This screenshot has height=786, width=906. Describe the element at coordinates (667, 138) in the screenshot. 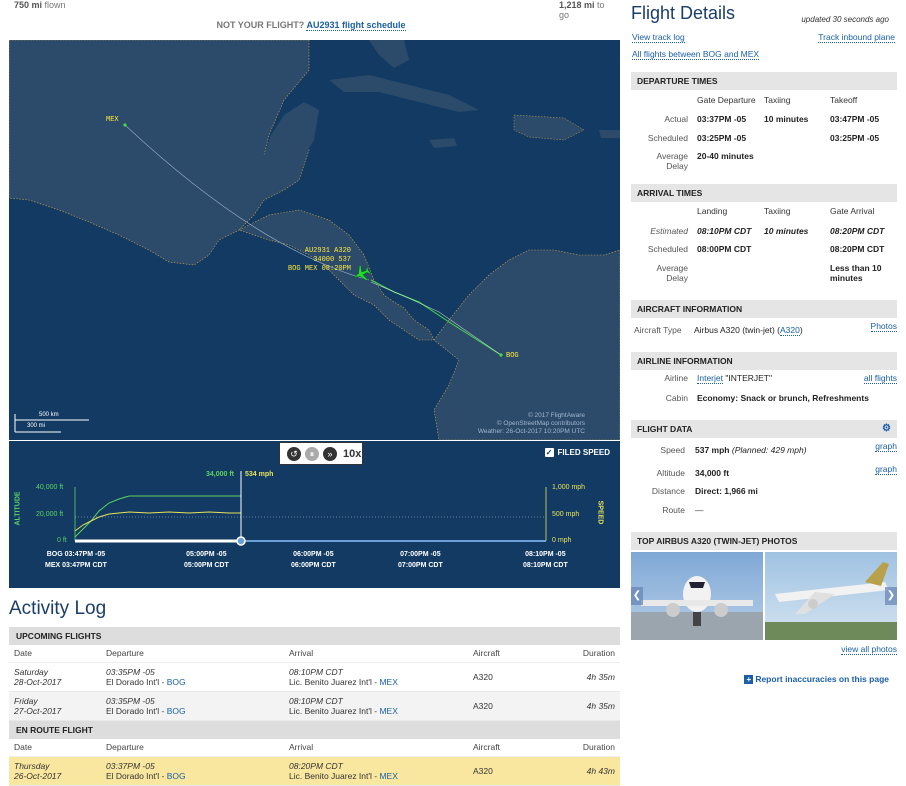

I see `dep-sched-label: Scheduled` at that location.